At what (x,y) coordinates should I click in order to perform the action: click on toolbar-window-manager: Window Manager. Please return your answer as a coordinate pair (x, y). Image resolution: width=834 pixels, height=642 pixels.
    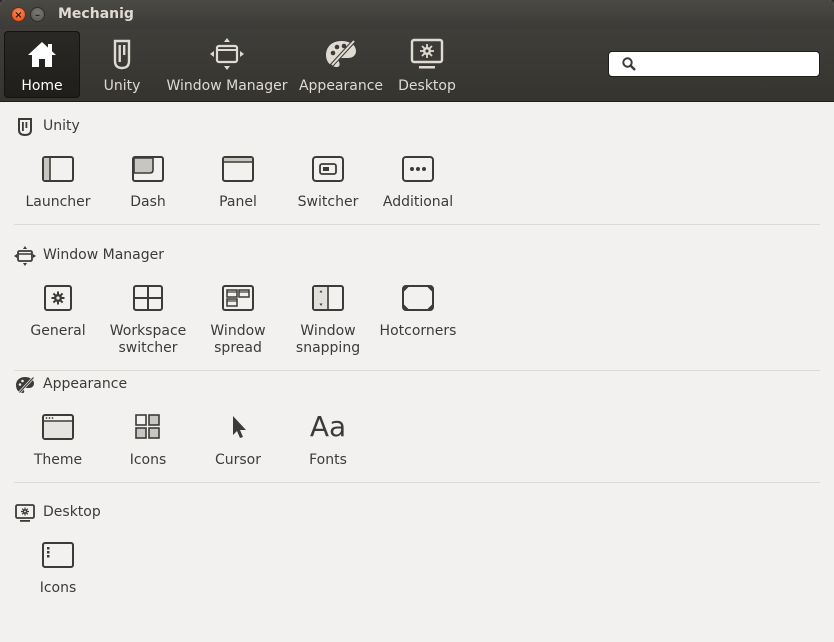
    Looking at the image, I should click on (227, 64).